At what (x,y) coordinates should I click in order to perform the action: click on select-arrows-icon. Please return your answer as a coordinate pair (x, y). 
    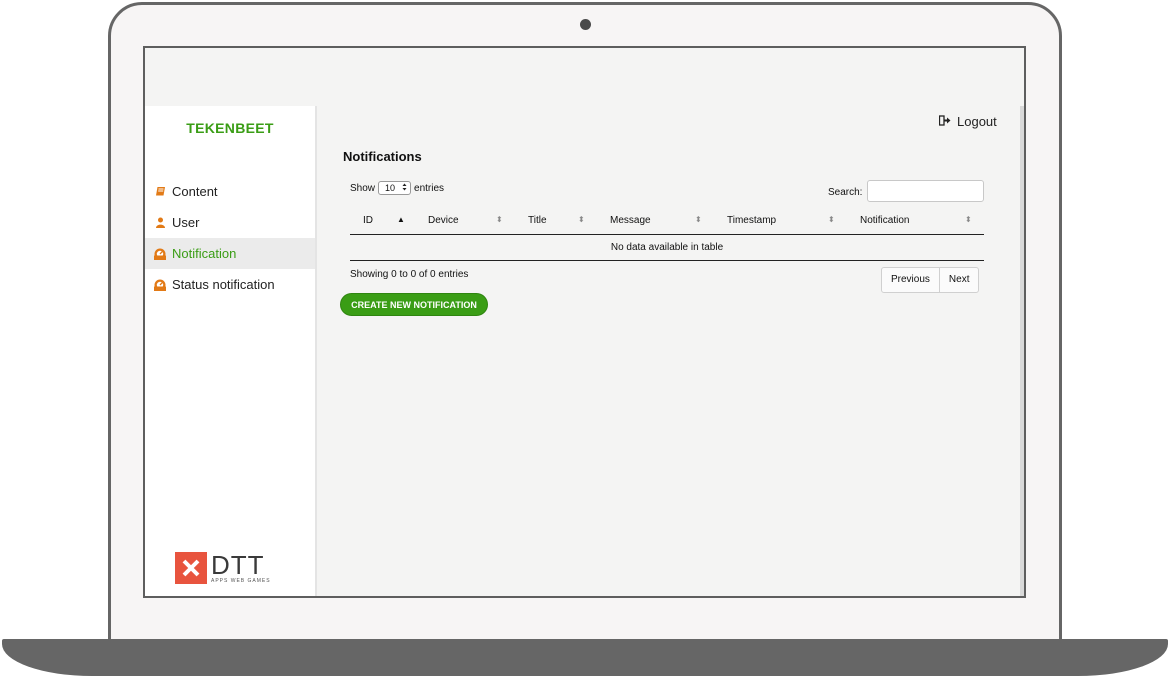
    Looking at the image, I should click on (404, 188).